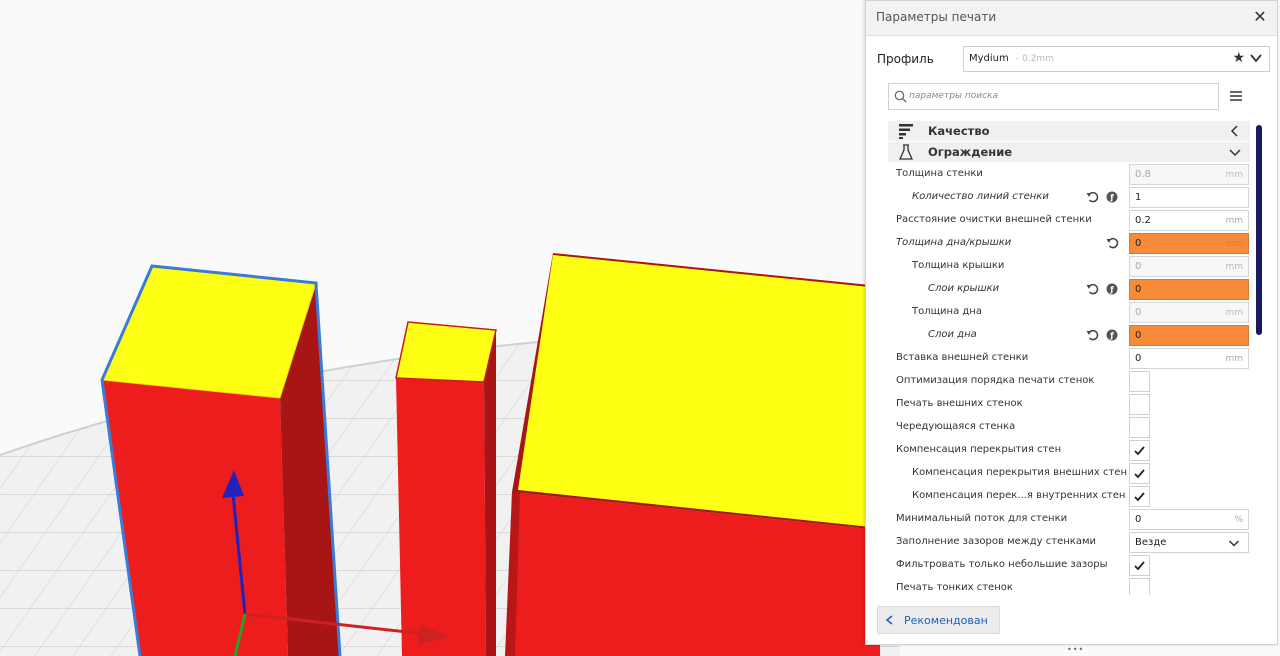 This screenshot has height=656, width=1280. What do you see at coordinates (1143, 174) in the screenshot?
I see `setting-value: 0.8` at bounding box center [1143, 174].